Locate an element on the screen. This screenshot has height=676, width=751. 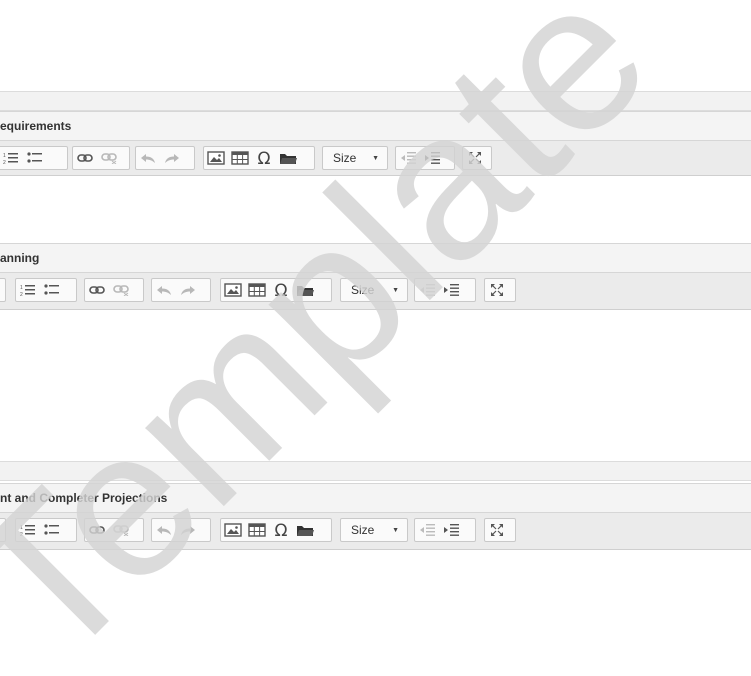
editor-content-area is located at coordinates (375, 209).